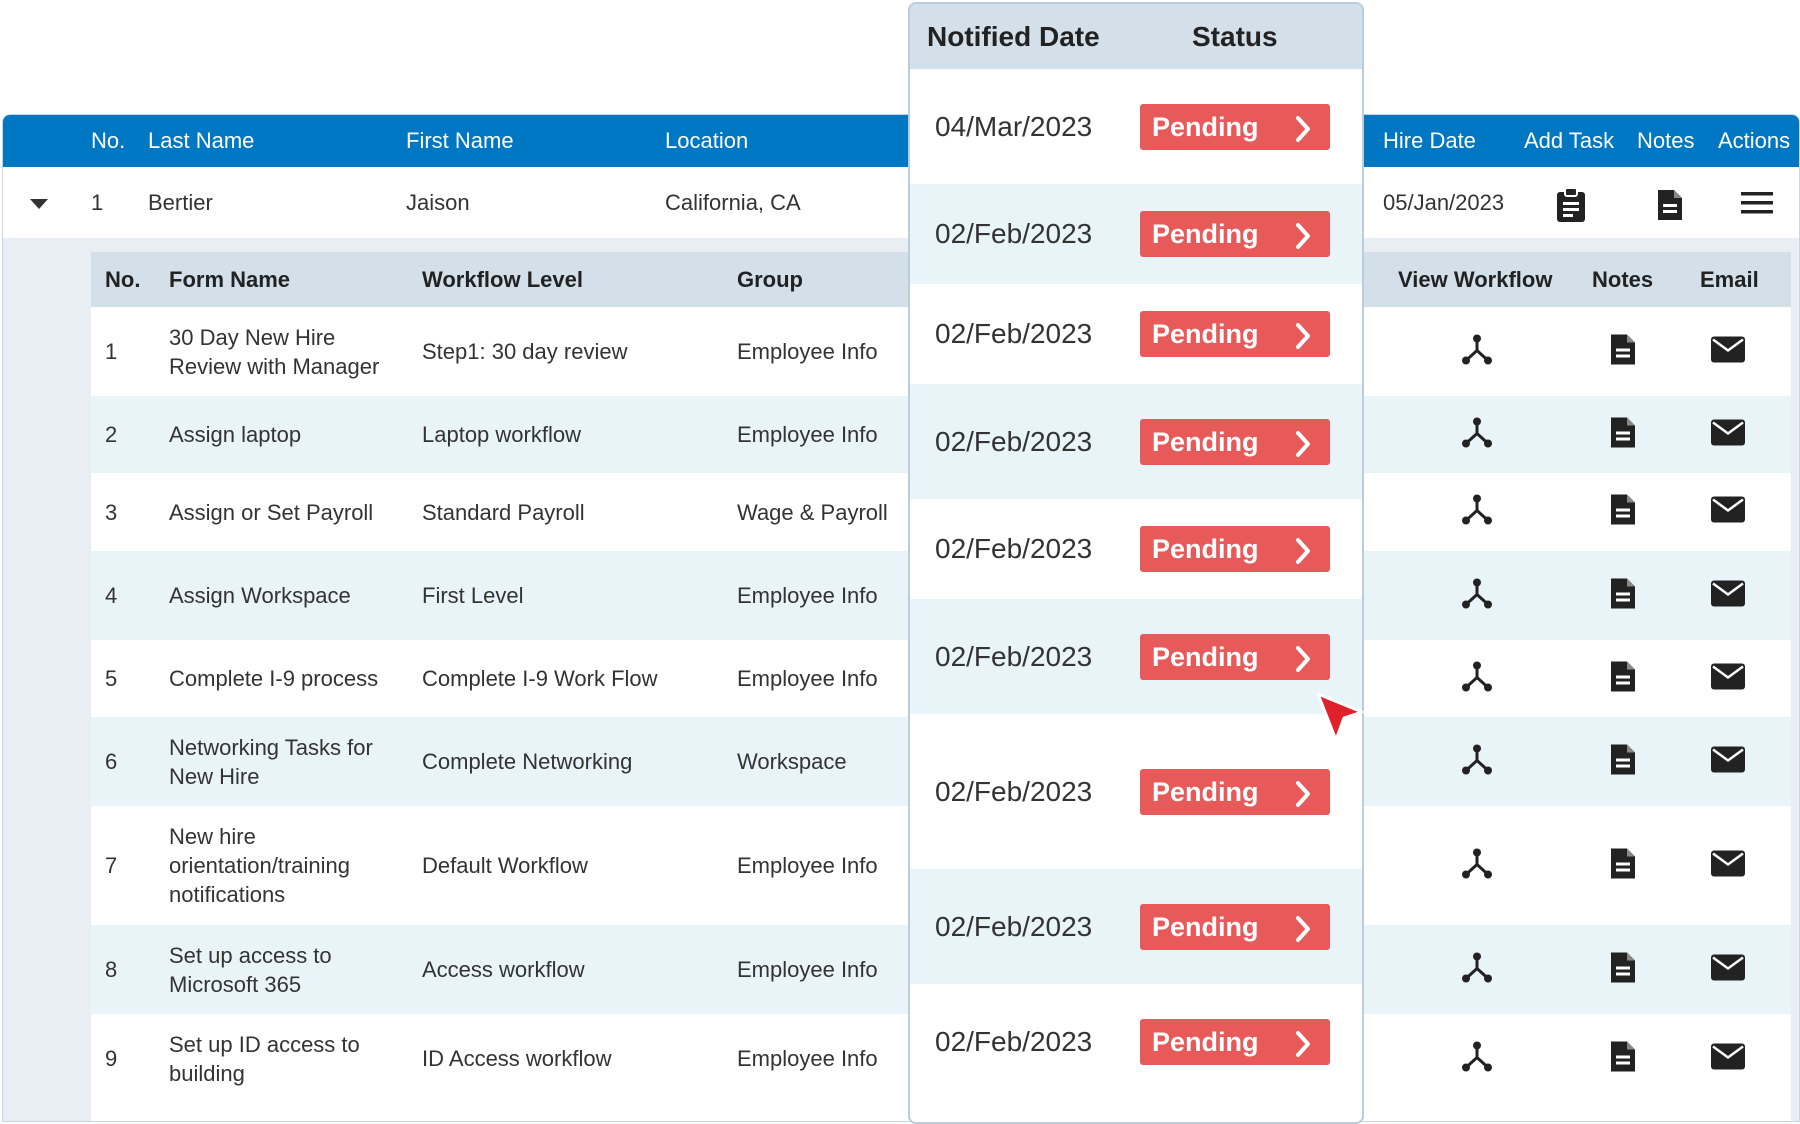 The image size is (1800, 1124). Describe the element at coordinates (503, 512) in the screenshot. I see `task-workflow-level: Standard Payroll` at that location.